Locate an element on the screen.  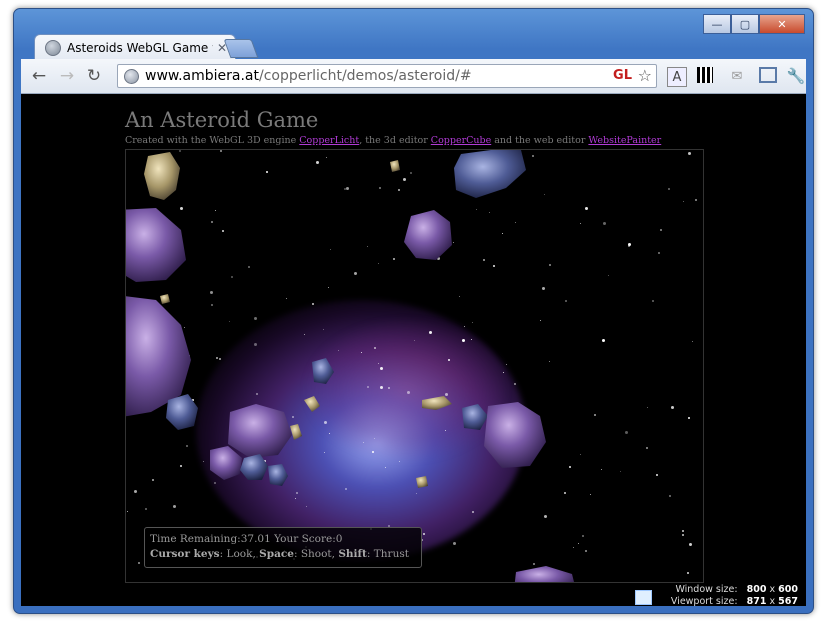
space-key-label: Space is located at coordinates (276, 554).